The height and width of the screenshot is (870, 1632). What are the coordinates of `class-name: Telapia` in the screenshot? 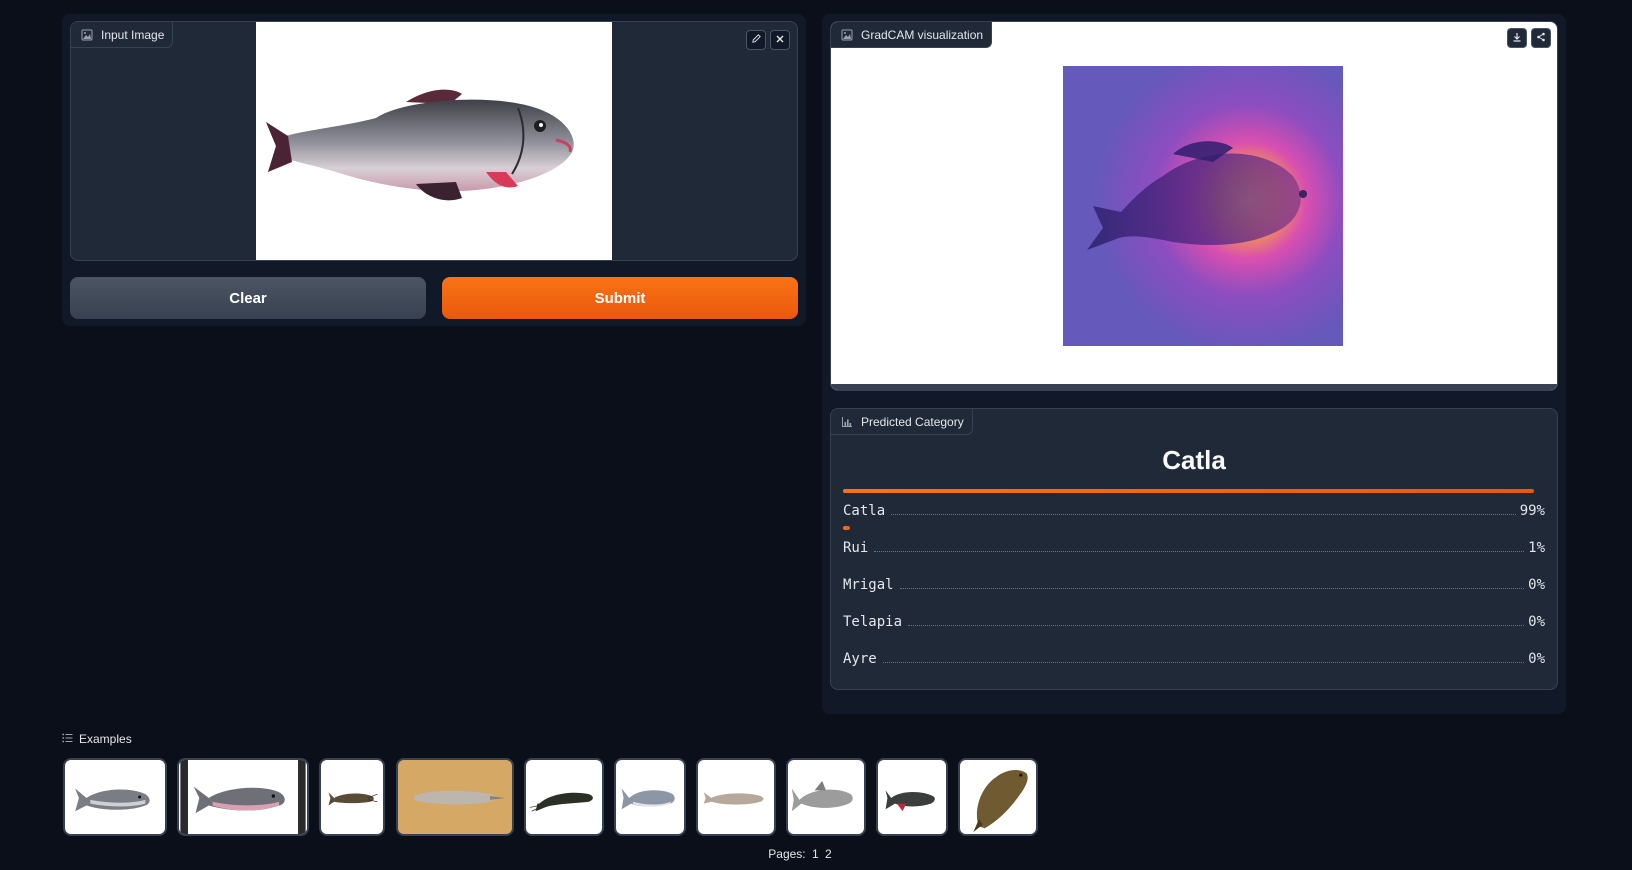 It's located at (873, 622).